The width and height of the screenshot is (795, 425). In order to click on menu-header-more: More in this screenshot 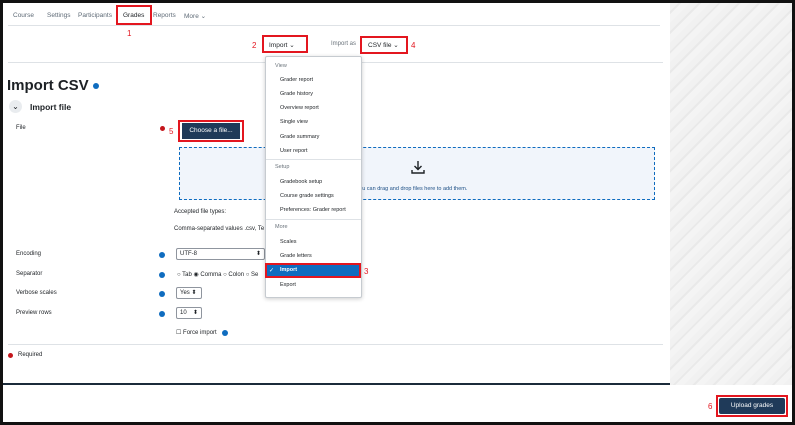, I will do `click(281, 227)`.